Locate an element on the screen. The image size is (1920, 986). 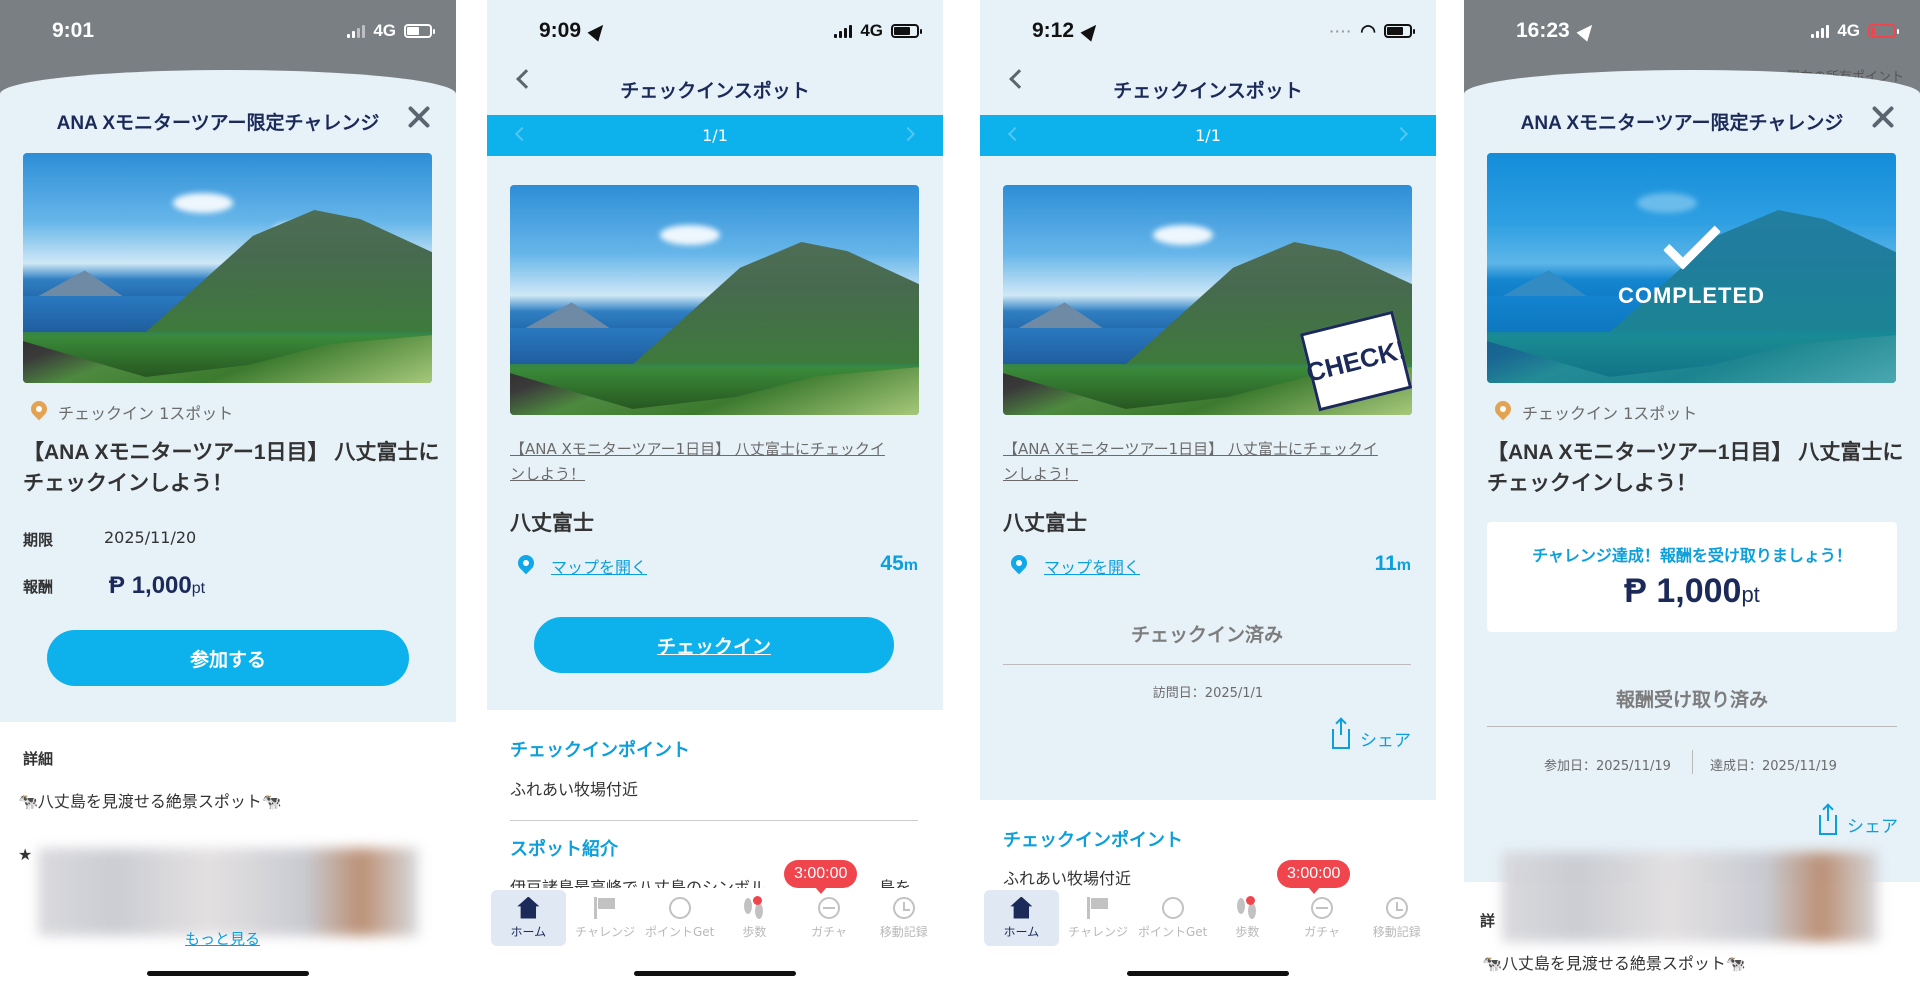
period-value: 2025/11/20 is located at coordinates (150, 537).